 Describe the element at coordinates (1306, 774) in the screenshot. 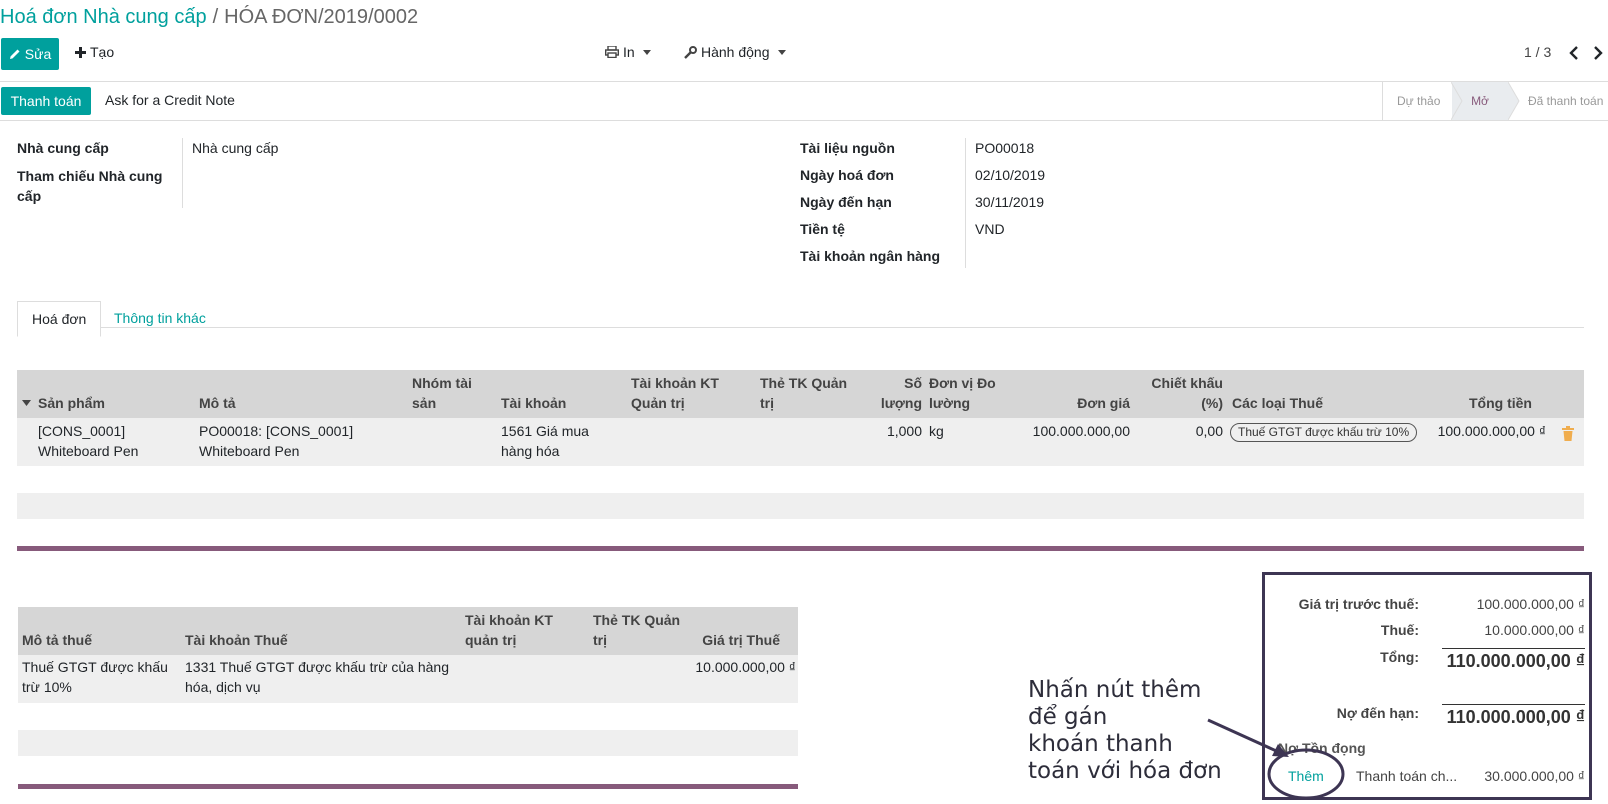

I see `annotation-circle` at that location.